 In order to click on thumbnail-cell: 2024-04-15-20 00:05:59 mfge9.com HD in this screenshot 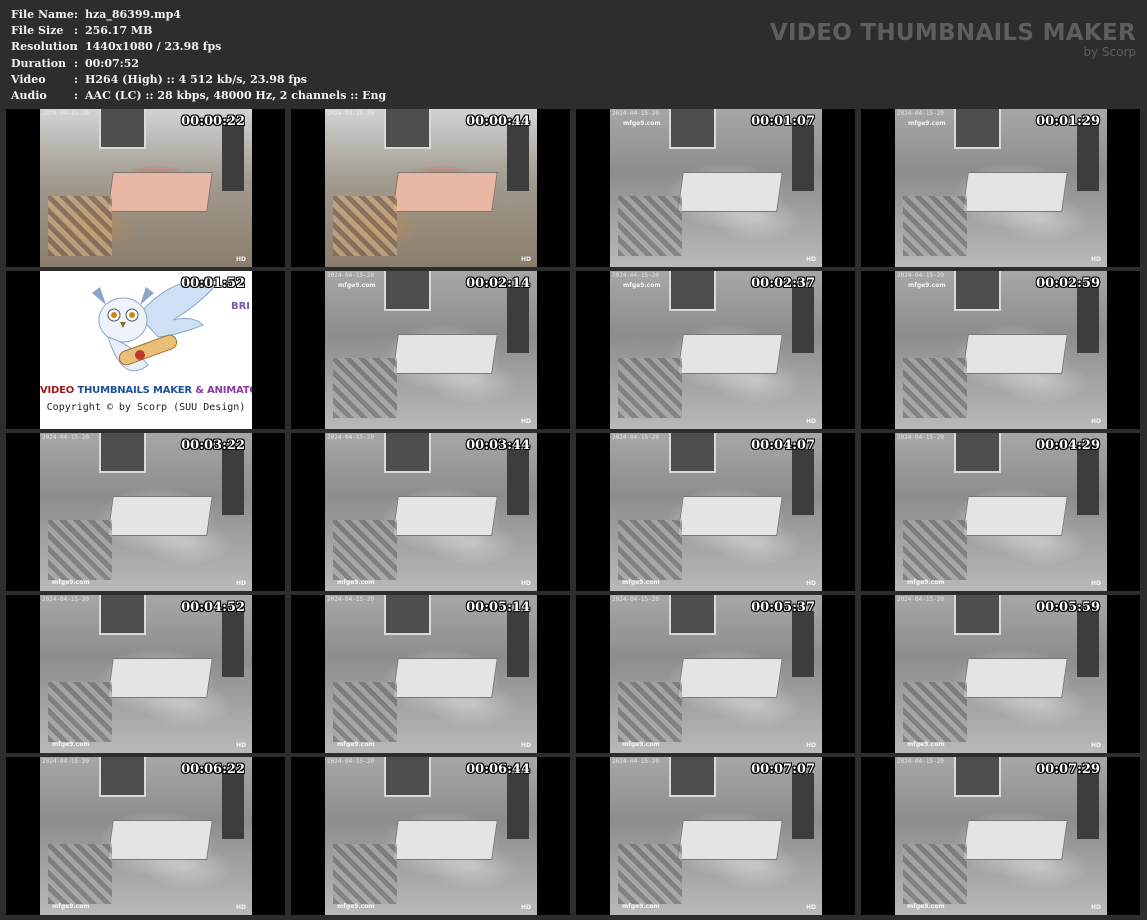, I will do `click(1000, 674)`.